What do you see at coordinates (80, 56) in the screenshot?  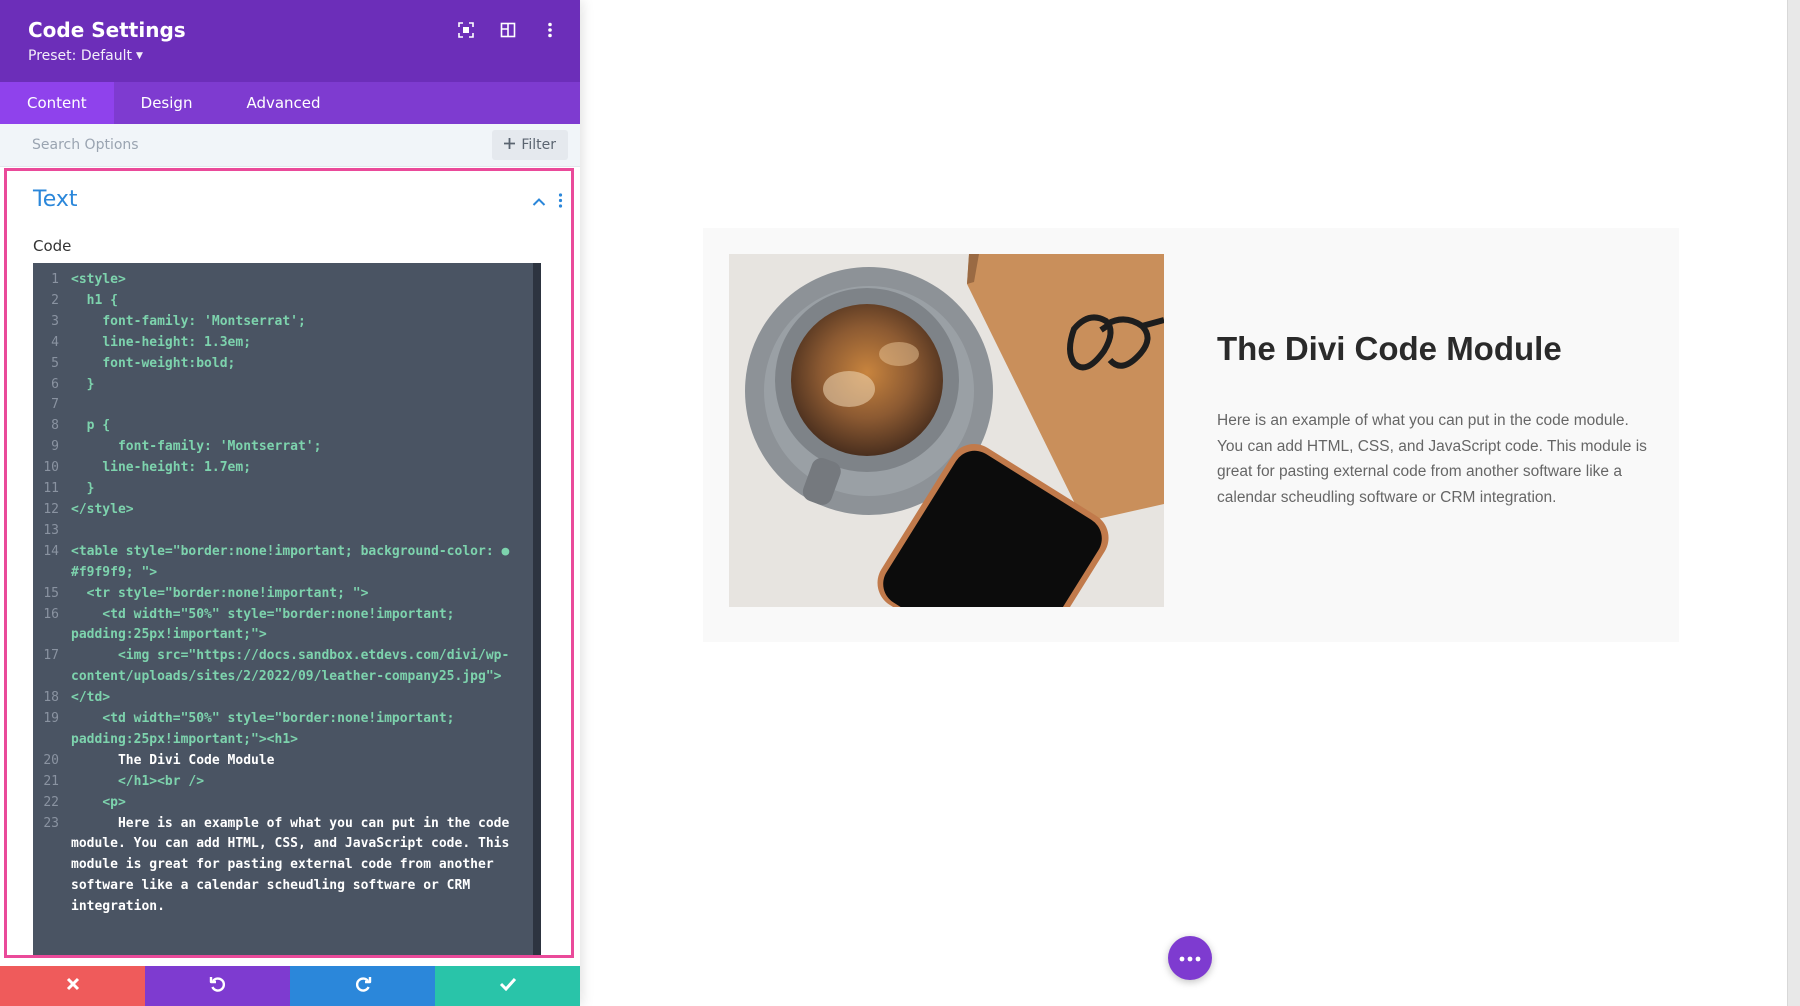 I see `preset-label: Preset: Default` at bounding box center [80, 56].